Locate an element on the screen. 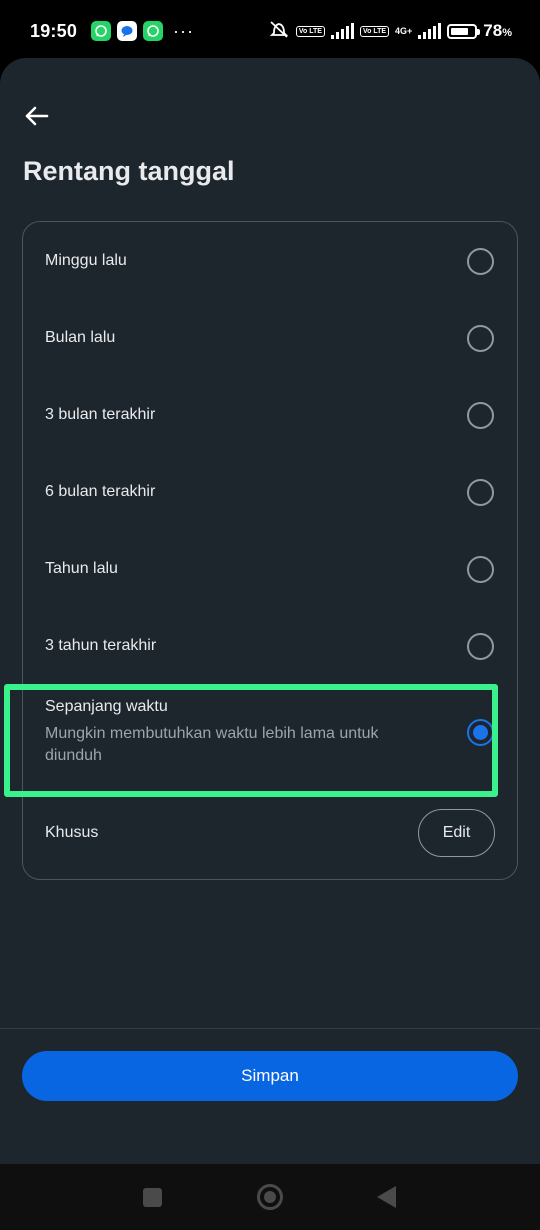 This screenshot has height=1230, width=540. network-type: 4G+ is located at coordinates (404, 30).